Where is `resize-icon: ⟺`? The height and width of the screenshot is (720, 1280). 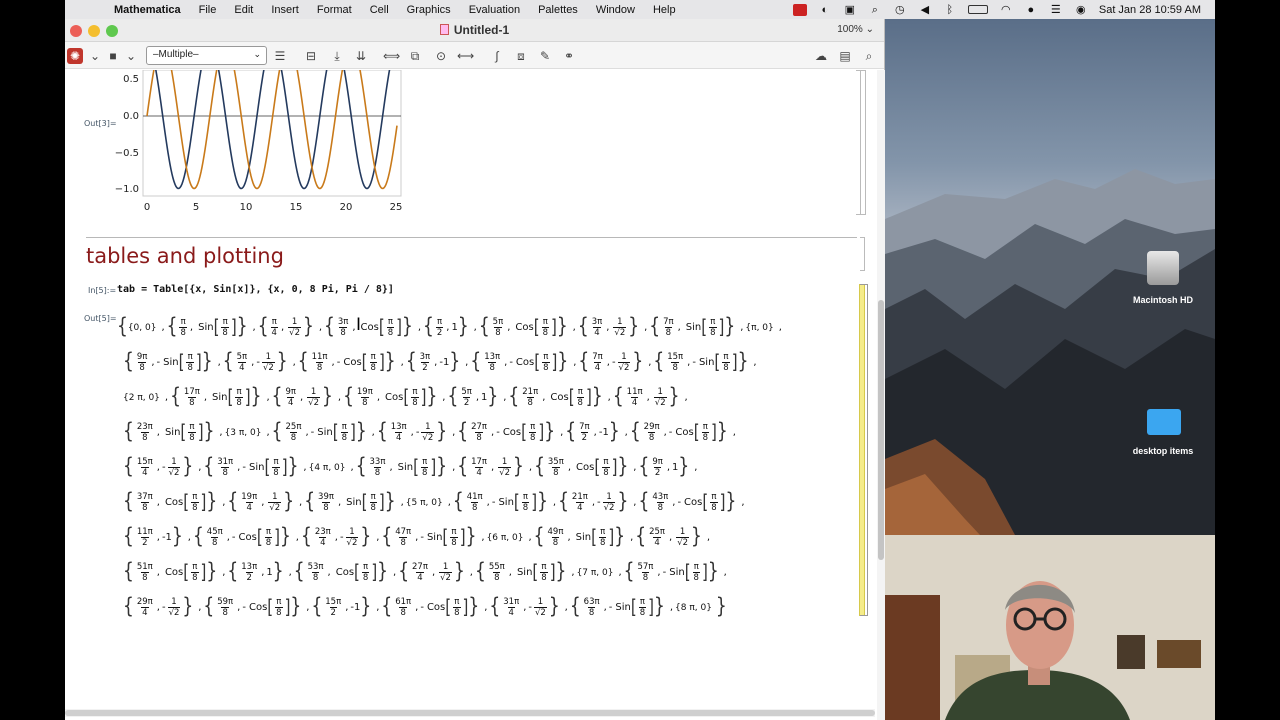
resize-icon: ⟺ is located at coordinates (391, 56).